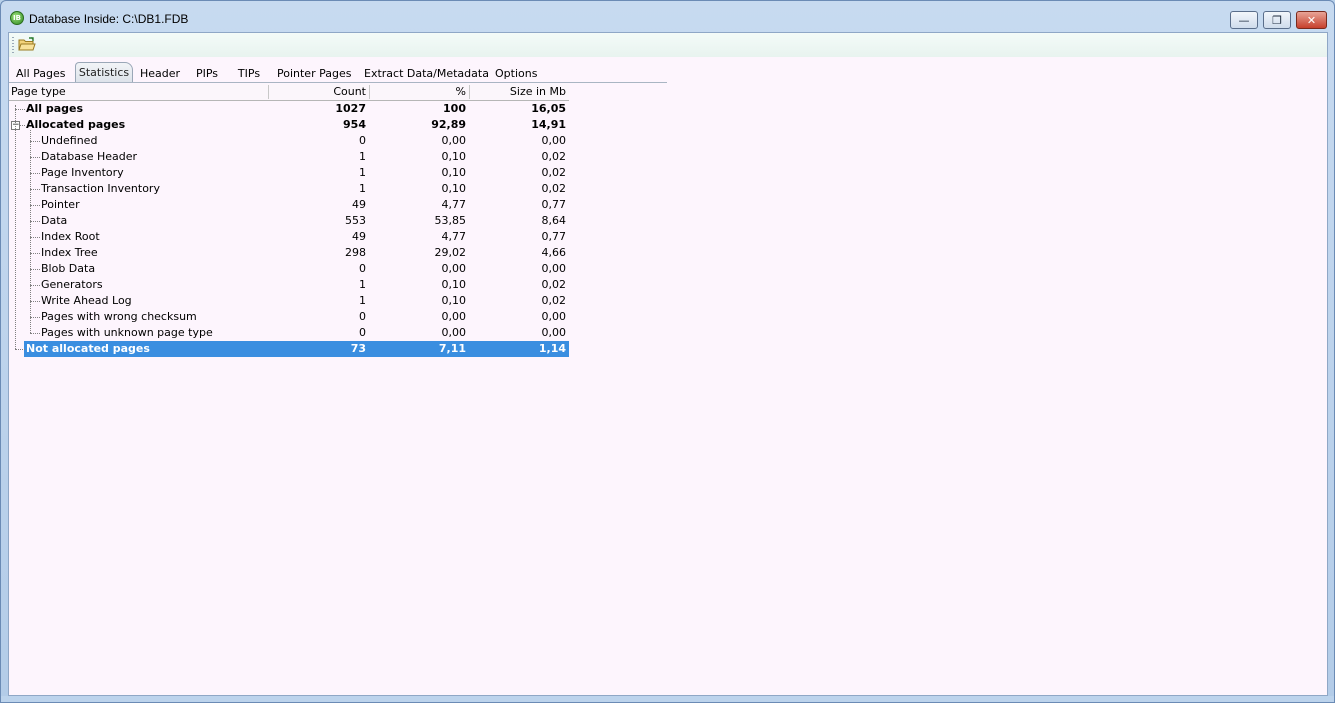  I want to click on restore-icon: ❐, so click(1277, 20).